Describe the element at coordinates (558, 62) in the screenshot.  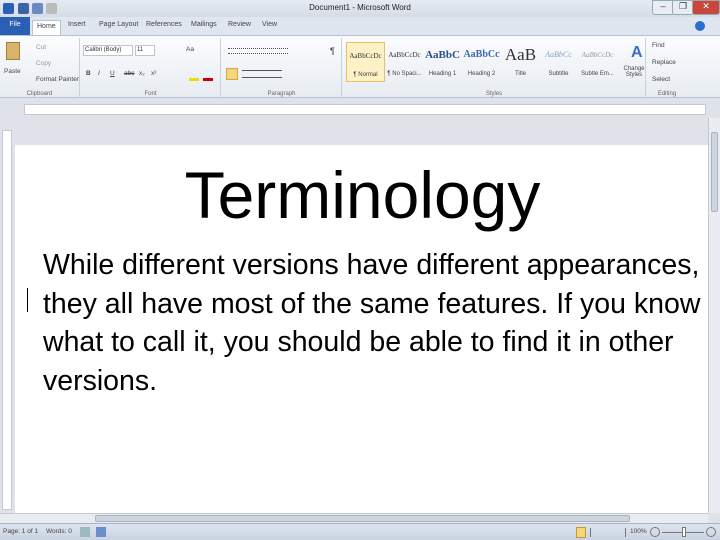
I see `style-subtitle: AaBbCc Subtitle` at that location.